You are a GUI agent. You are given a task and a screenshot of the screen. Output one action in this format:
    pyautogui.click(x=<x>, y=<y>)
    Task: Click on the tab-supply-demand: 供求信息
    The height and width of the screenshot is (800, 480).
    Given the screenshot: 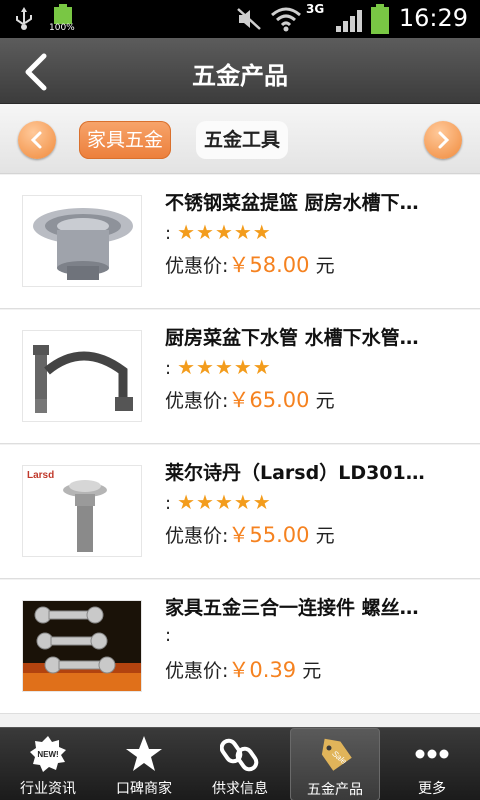 What is the action you would take?
    pyautogui.click(x=240, y=764)
    